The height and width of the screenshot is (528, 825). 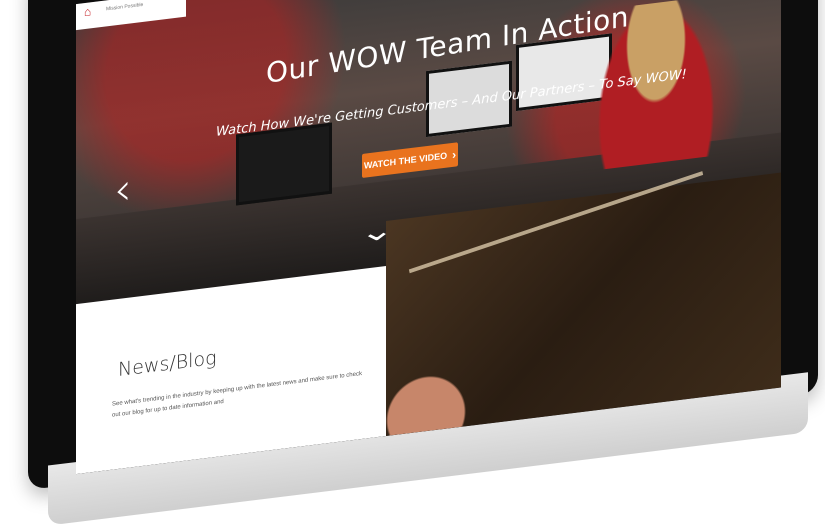 What do you see at coordinates (454, 154) in the screenshot?
I see `chevron-right-icon: ›` at bounding box center [454, 154].